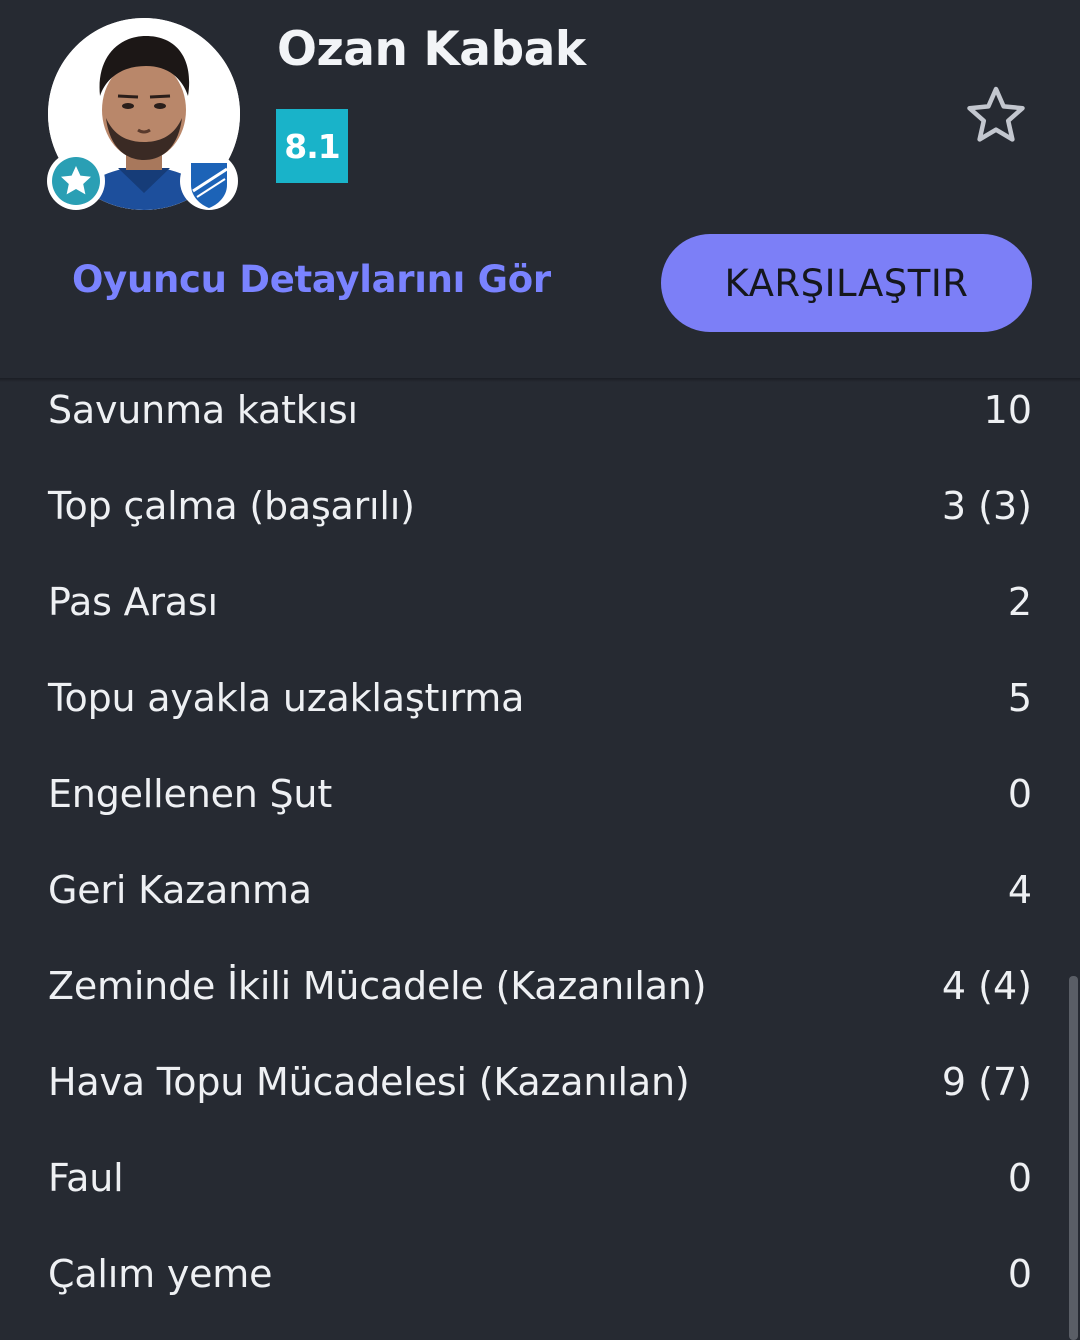 The width and height of the screenshot is (1080, 1340). I want to click on stat-row-dribbled-past: Çalım yeme 0, so click(540, 1274).